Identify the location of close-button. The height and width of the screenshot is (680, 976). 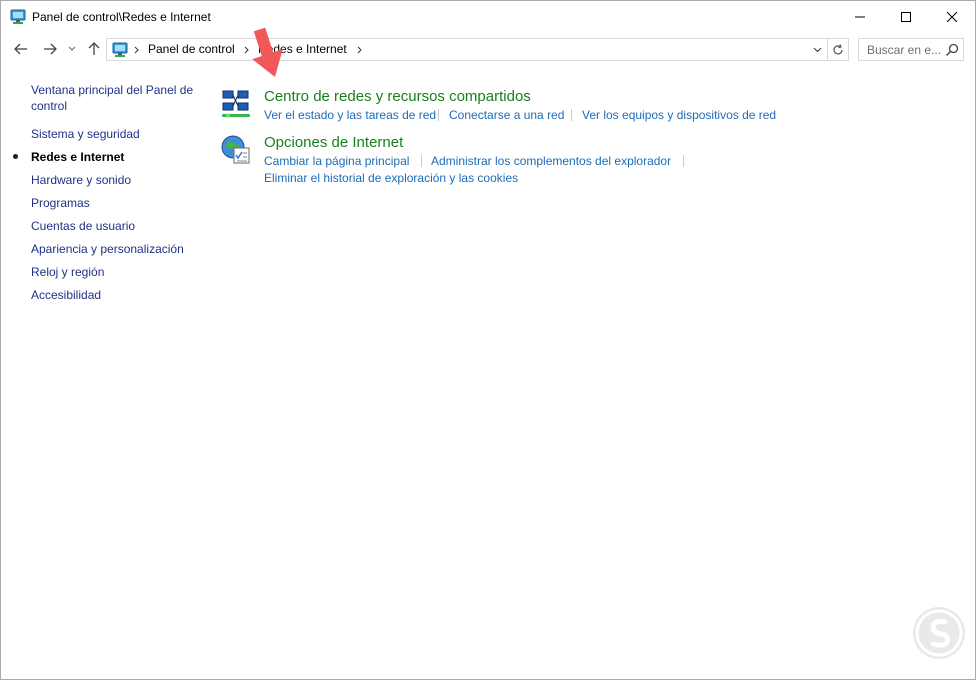
(952, 16).